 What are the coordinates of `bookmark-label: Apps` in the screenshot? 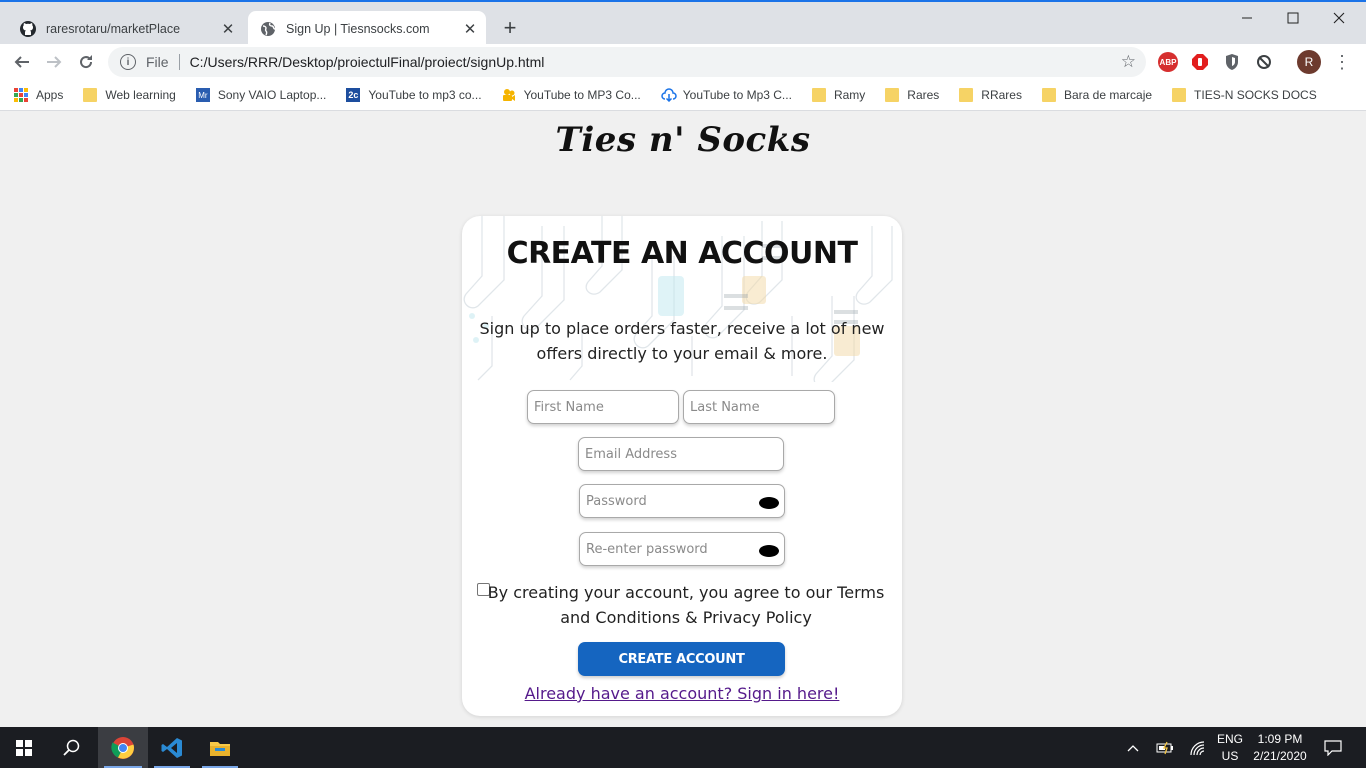 It's located at (50, 95).